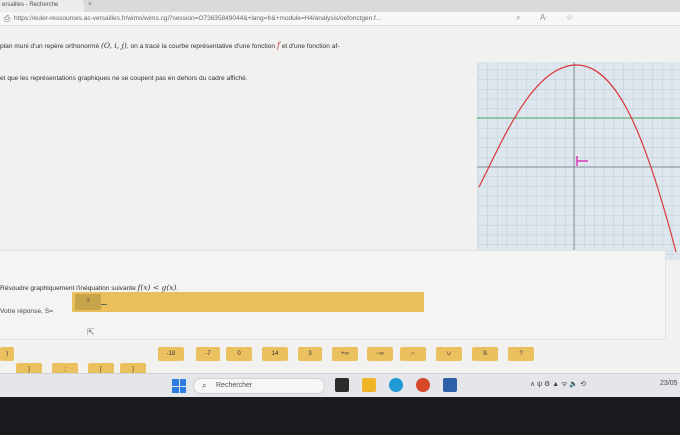  Describe the element at coordinates (177, 288) in the screenshot. I see `question-period: .` at that location.